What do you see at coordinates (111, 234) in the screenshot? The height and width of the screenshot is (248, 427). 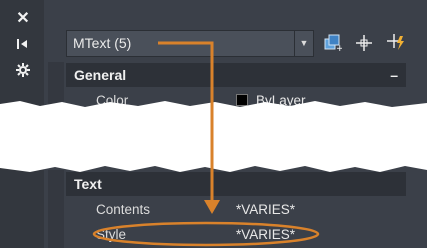 I see `property-label: Style` at bounding box center [111, 234].